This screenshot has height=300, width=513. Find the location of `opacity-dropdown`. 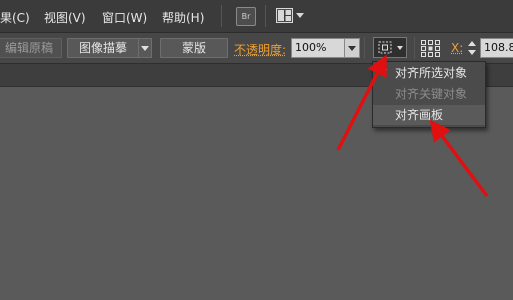

opacity-dropdown is located at coordinates (352, 48).